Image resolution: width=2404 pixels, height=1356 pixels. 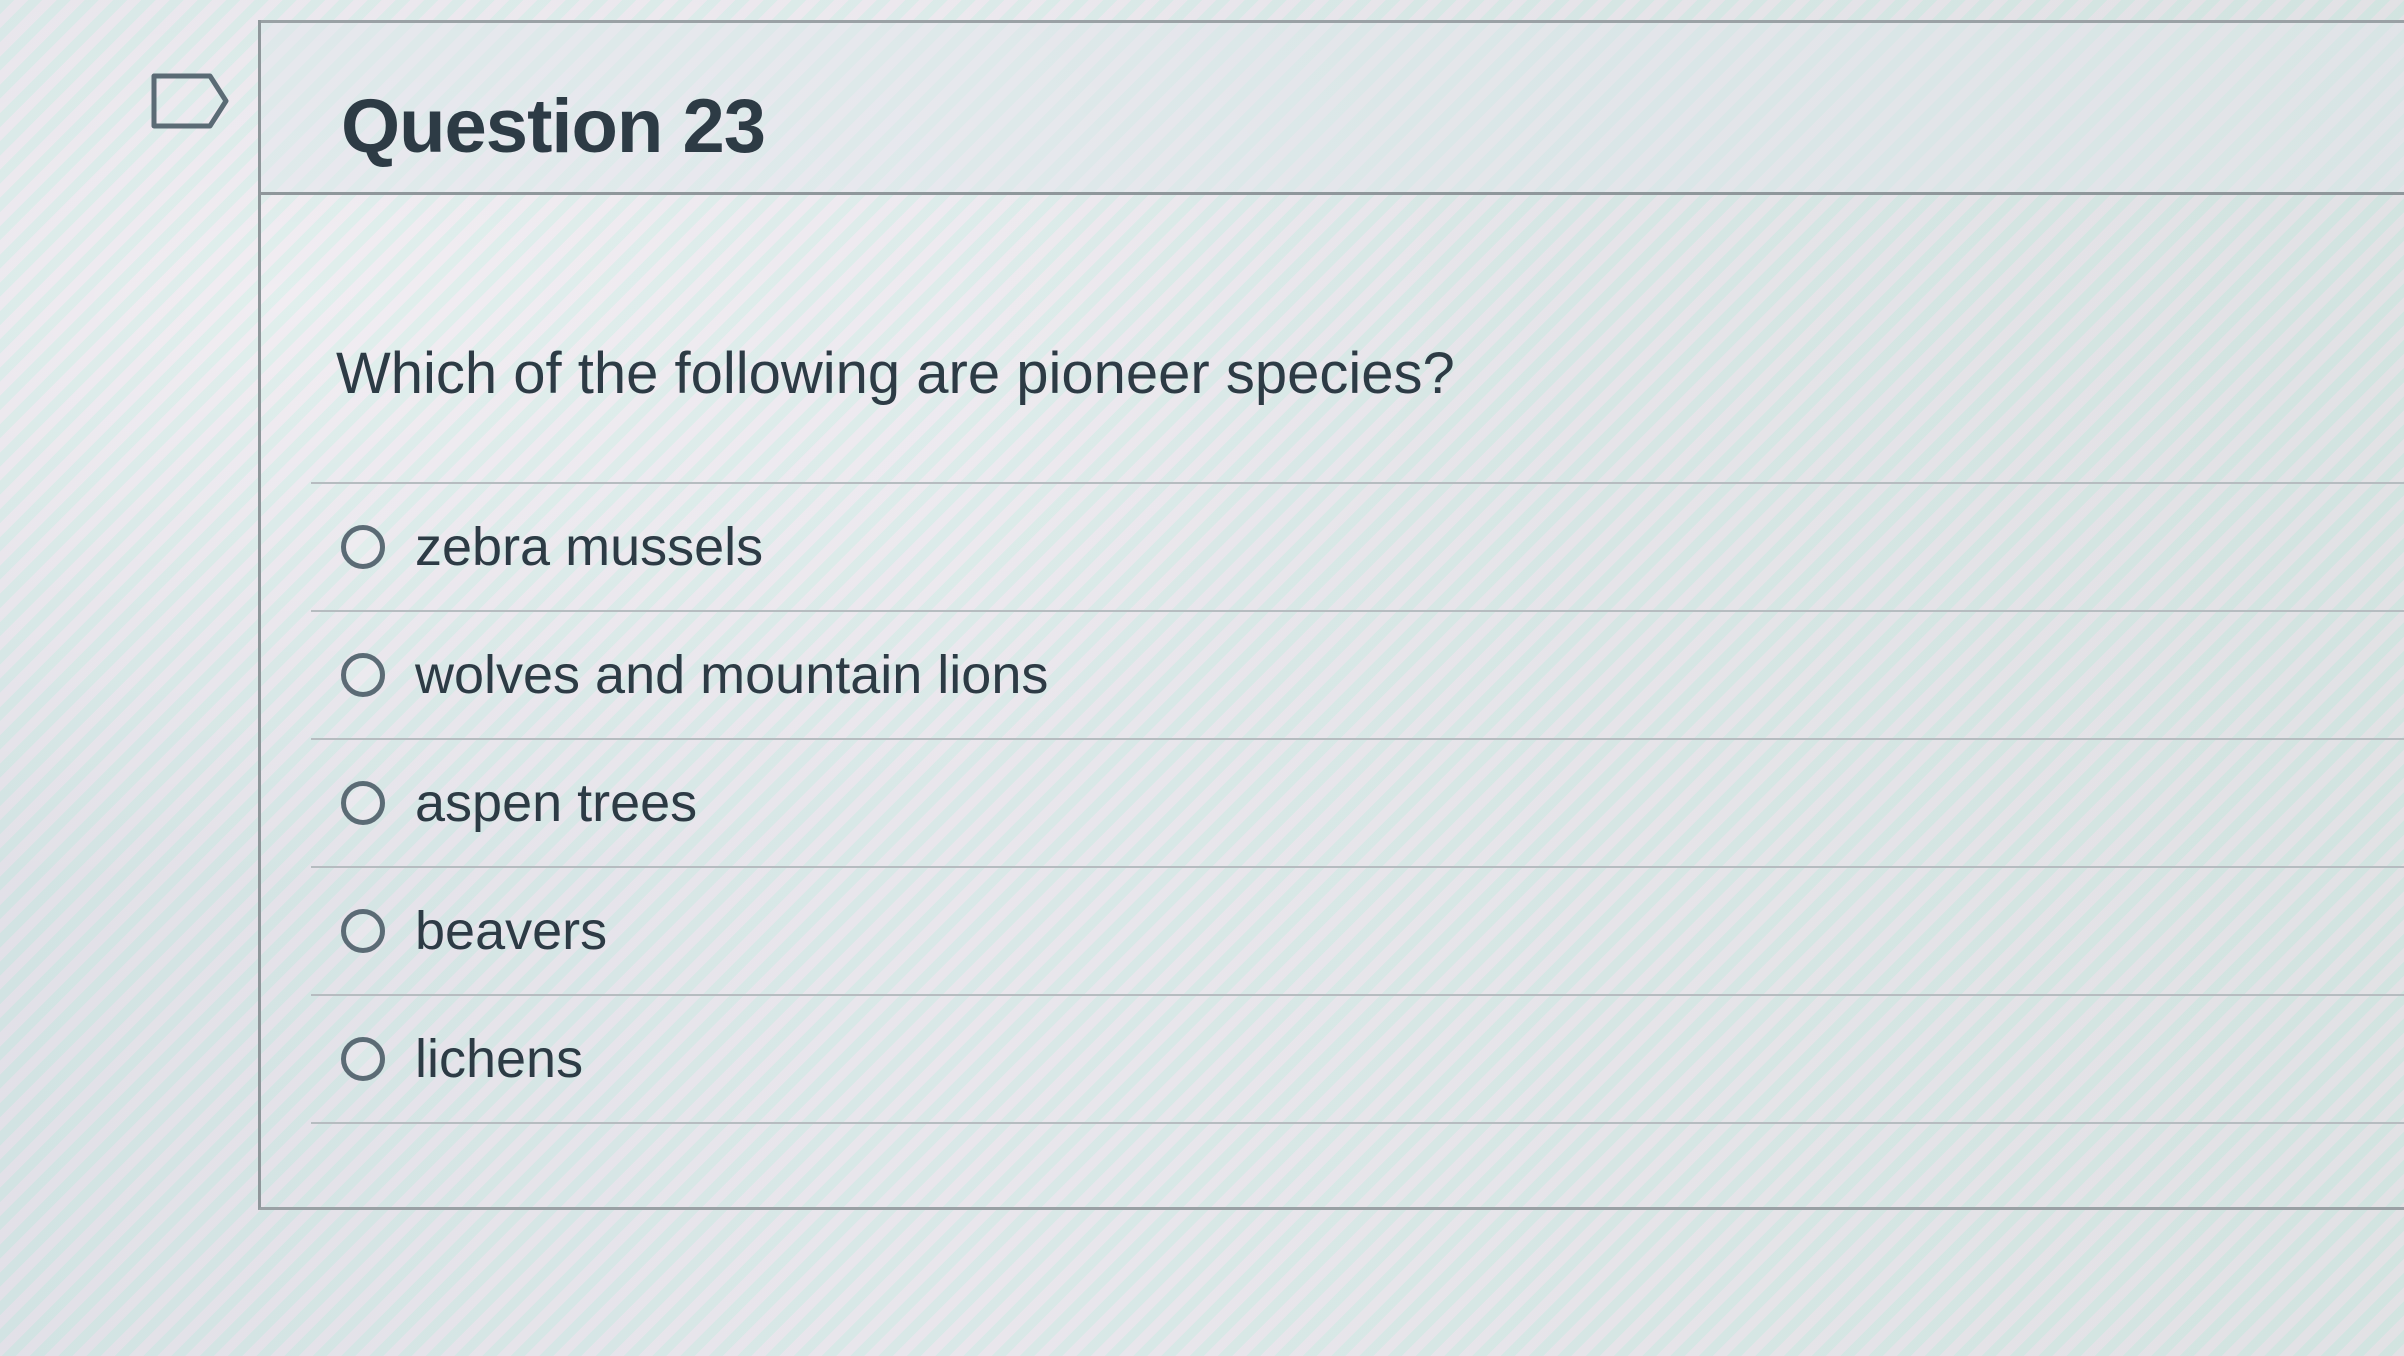 What do you see at coordinates (1357, 1060) in the screenshot?
I see `answer-option-lichens: lichens` at bounding box center [1357, 1060].